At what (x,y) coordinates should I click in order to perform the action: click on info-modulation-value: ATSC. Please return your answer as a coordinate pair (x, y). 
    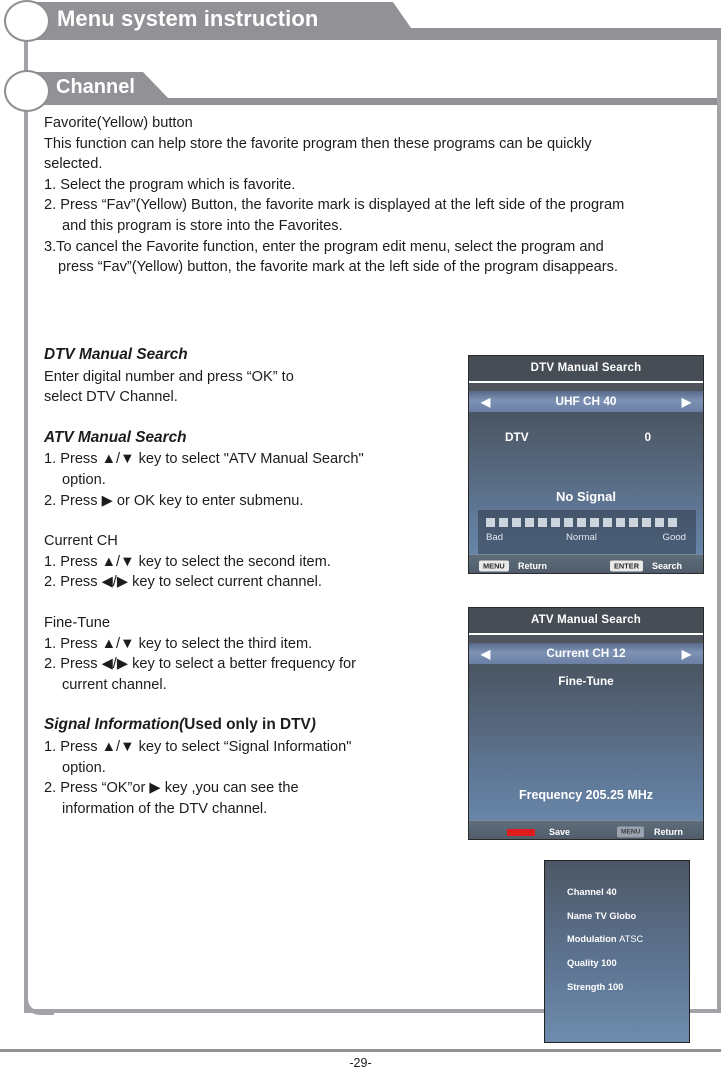
    Looking at the image, I should click on (631, 939).